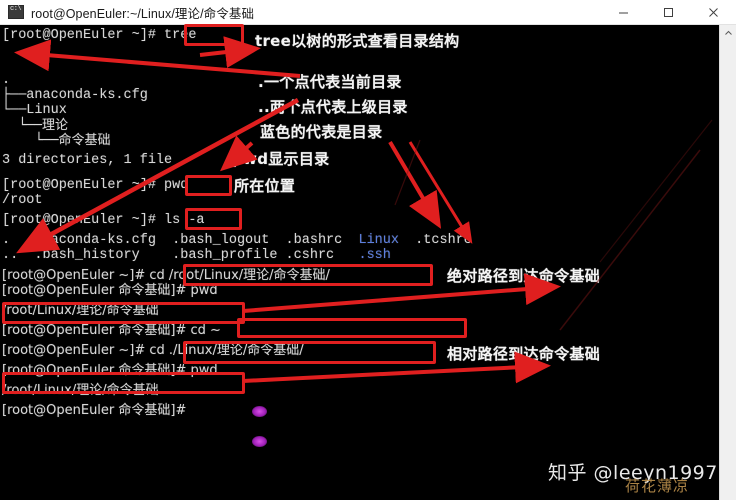  Describe the element at coordinates (374, 255) in the screenshot. I see `ls-dir-ssh: .ssh` at that location.